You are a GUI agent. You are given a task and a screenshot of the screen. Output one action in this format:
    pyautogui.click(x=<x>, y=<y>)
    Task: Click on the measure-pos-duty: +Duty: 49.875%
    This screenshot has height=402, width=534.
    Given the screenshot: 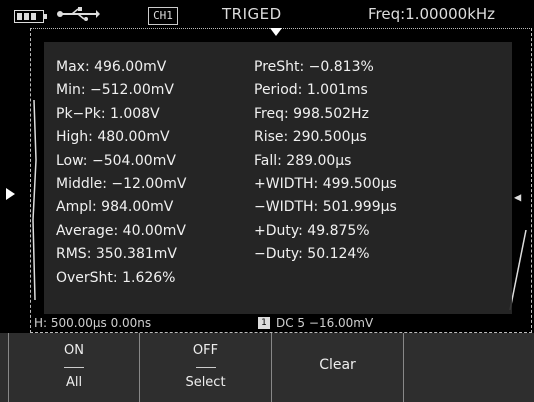 What is the action you would take?
    pyautogui.click(x=312, y=230)
    